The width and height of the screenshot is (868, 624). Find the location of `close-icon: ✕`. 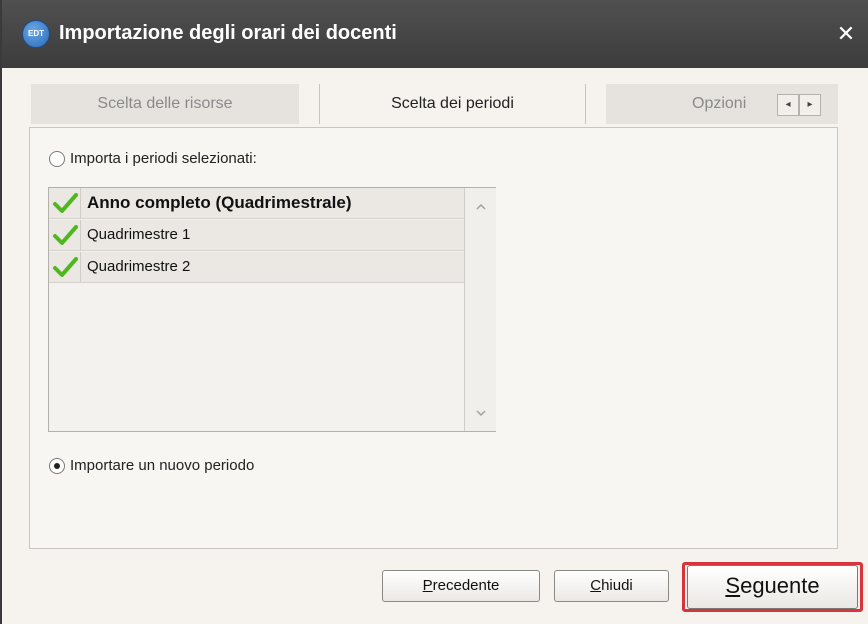

close-icon: ✕ is located at coordinates (846, 34).